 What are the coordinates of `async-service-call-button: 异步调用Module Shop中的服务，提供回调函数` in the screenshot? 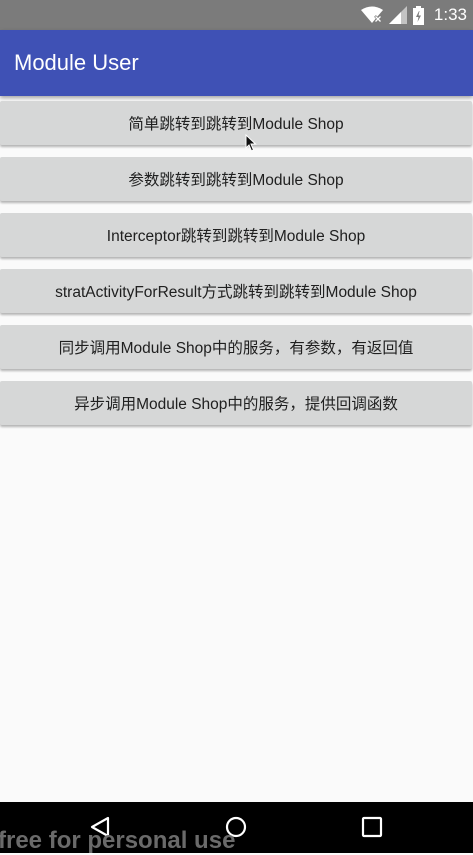 It's located at (236, 403).